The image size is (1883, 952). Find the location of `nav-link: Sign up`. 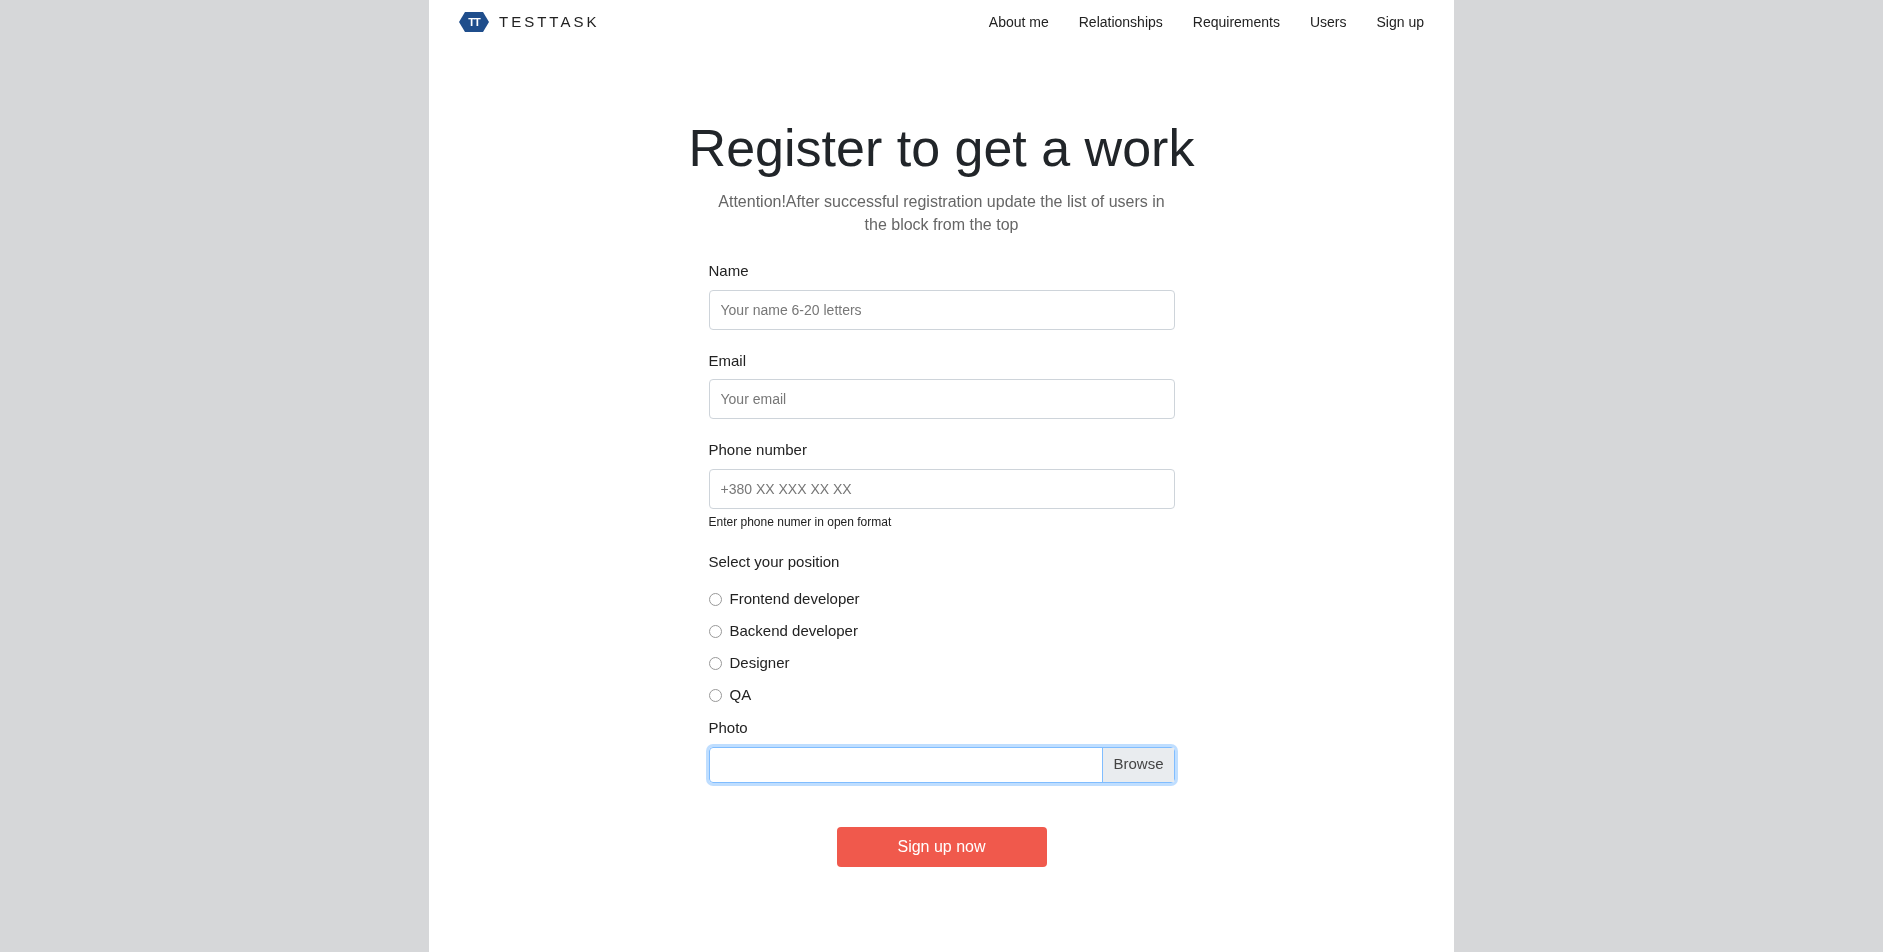

nav-link: Sign up is located at coordinates (1400, 22).